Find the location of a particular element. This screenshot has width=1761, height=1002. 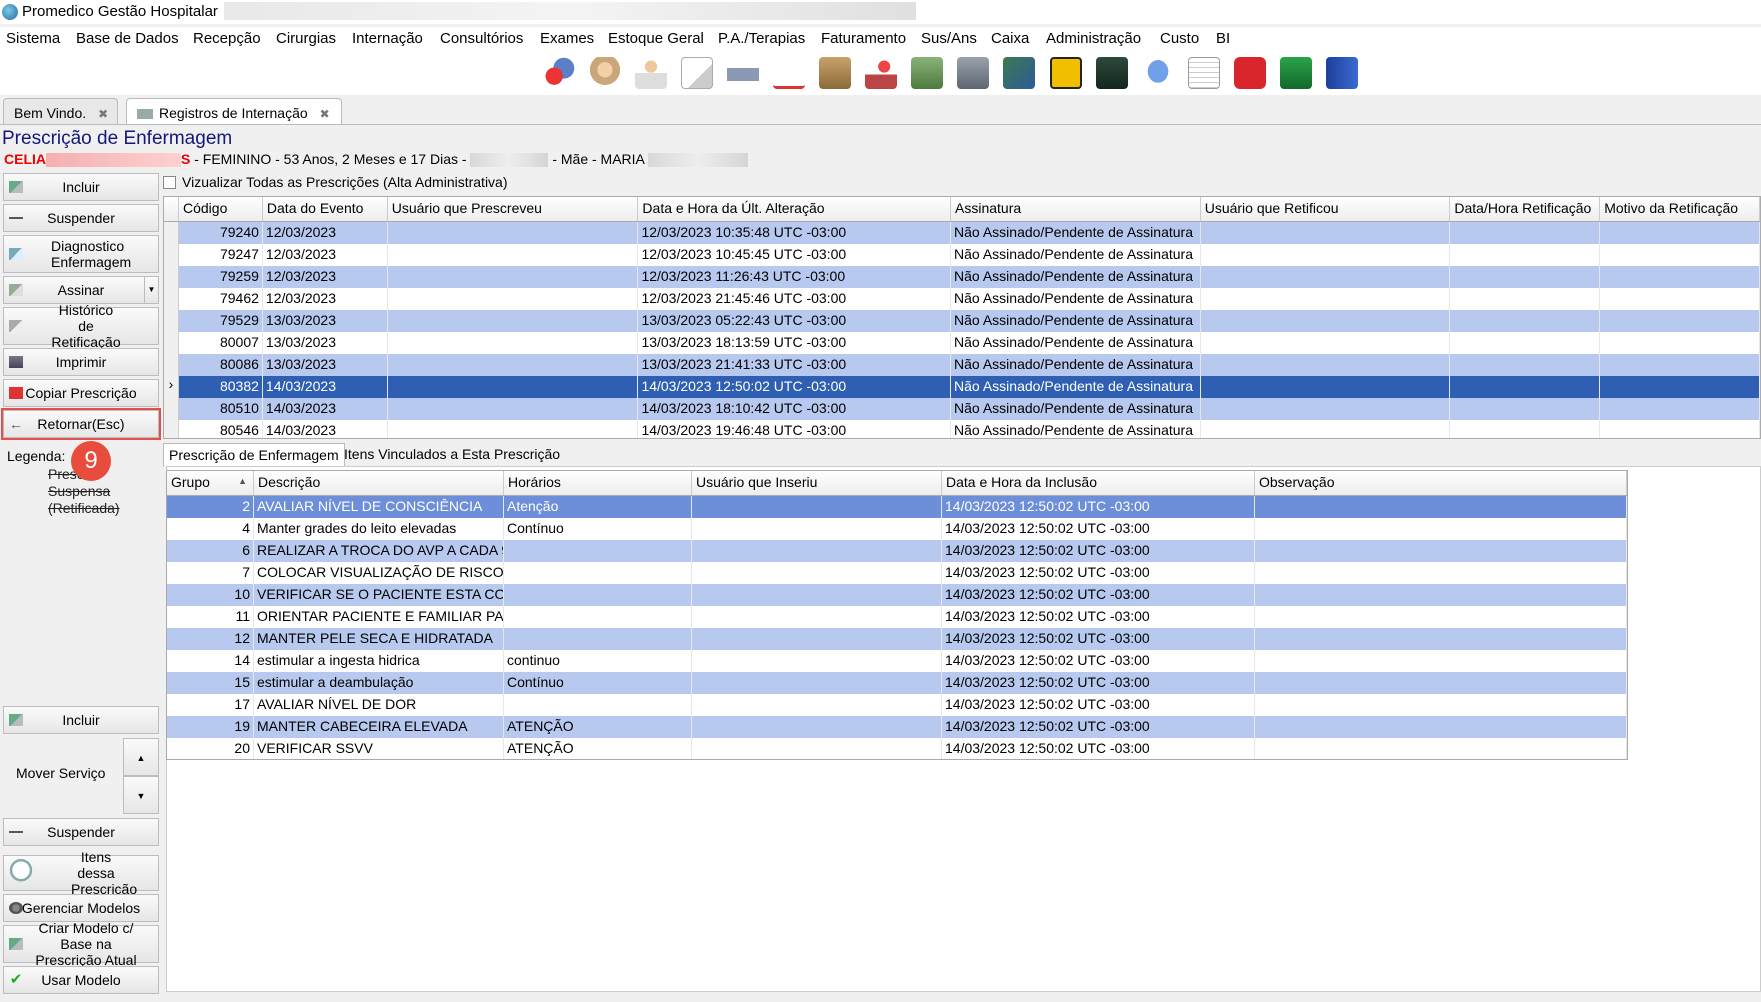

column-header: Horários is located at coordinates (598, 483).